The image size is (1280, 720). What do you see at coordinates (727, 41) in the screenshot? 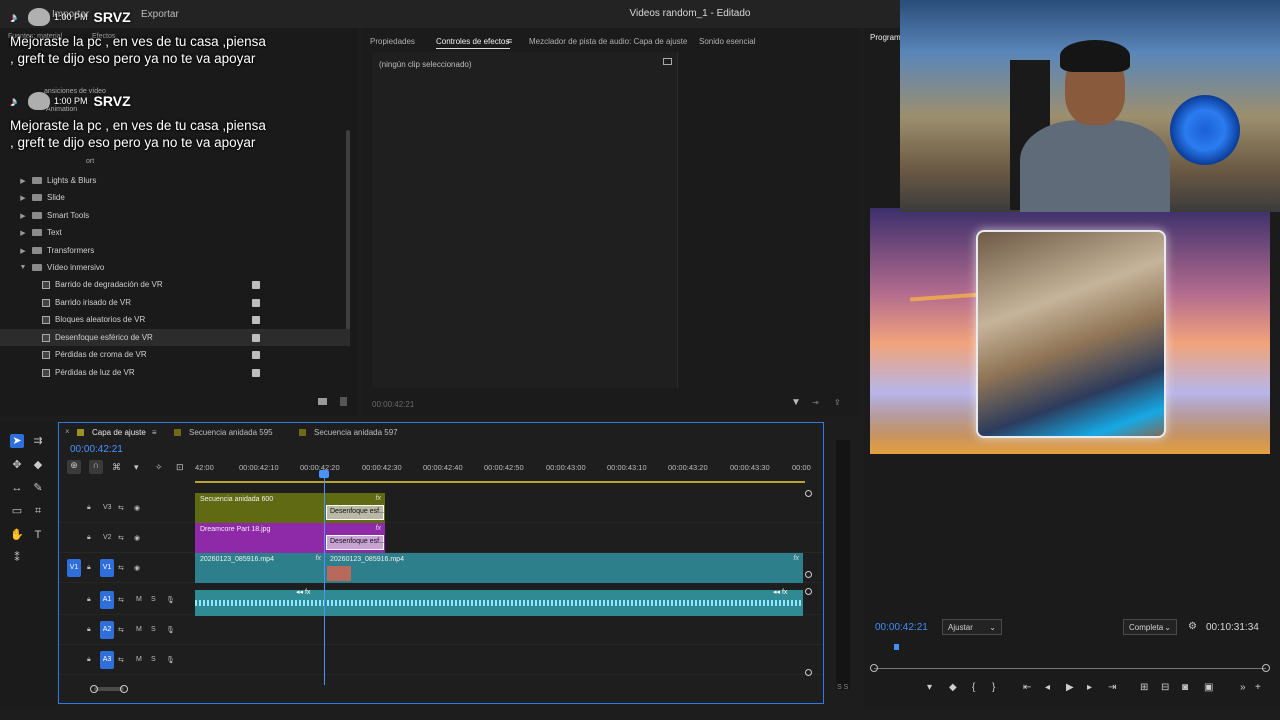
I see `tab-essential-sound: Sonido esencial` at bounding box center [727, 41].